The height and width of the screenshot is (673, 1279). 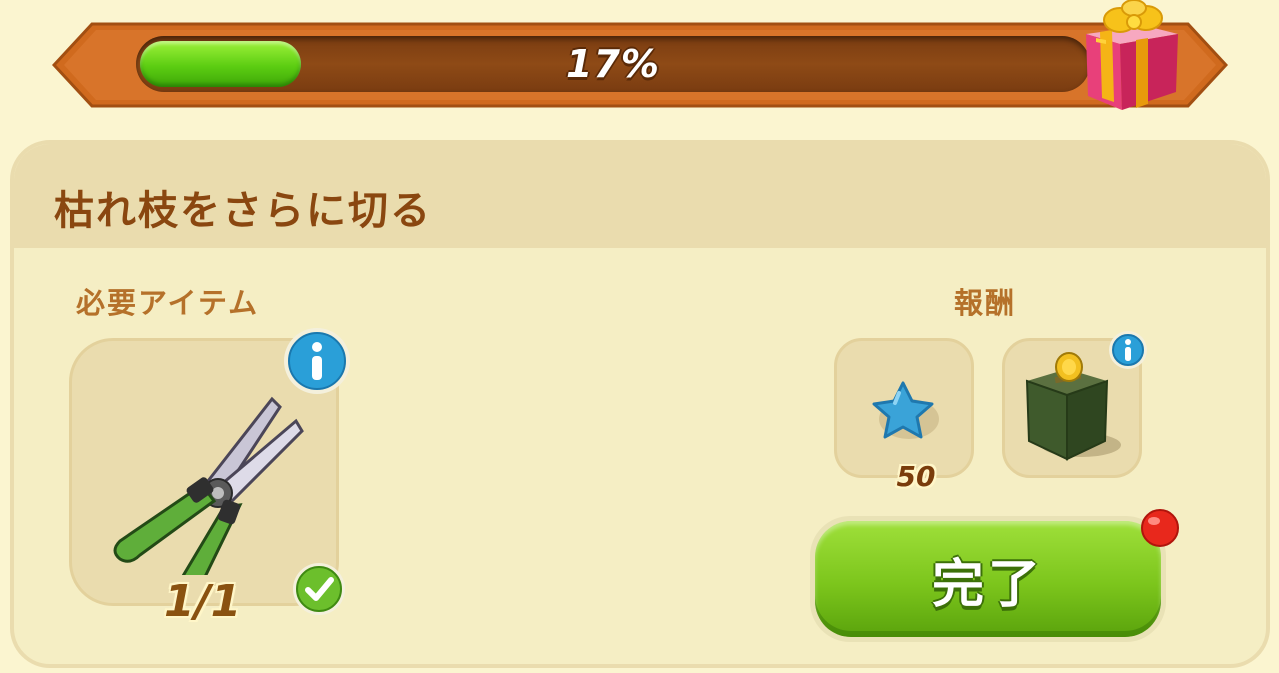 What do you see at coordinates (985, 303) in the screenshot?
I see `rewards-label: 報酬` at bounding box center [985, 303].